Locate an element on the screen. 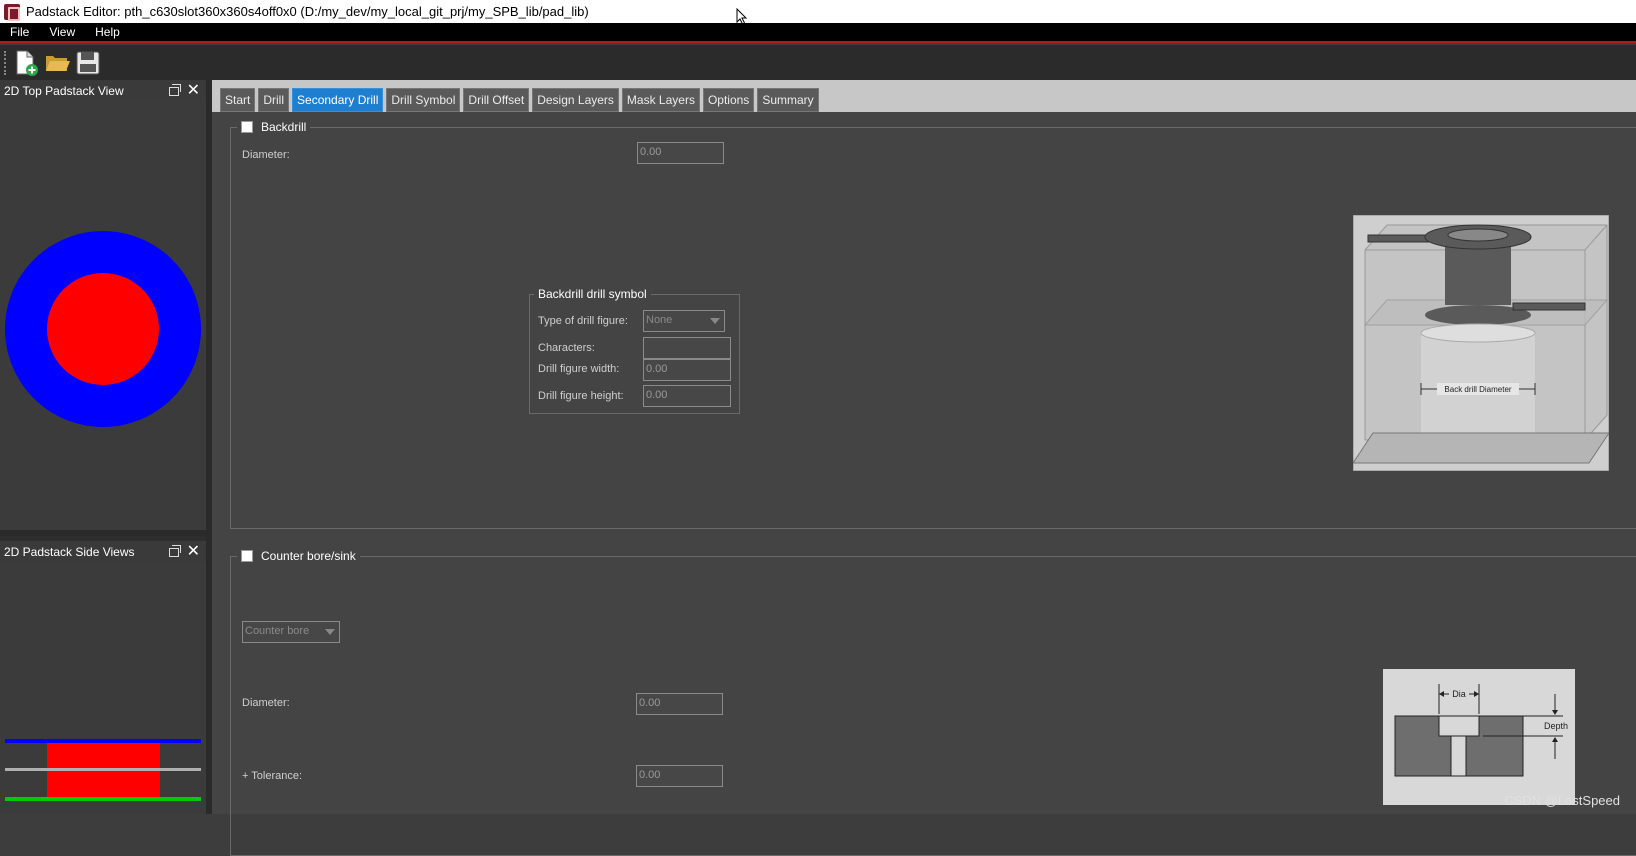 The image size is (1636, 856). open-folder-icon is located at coordinates (57, 63).